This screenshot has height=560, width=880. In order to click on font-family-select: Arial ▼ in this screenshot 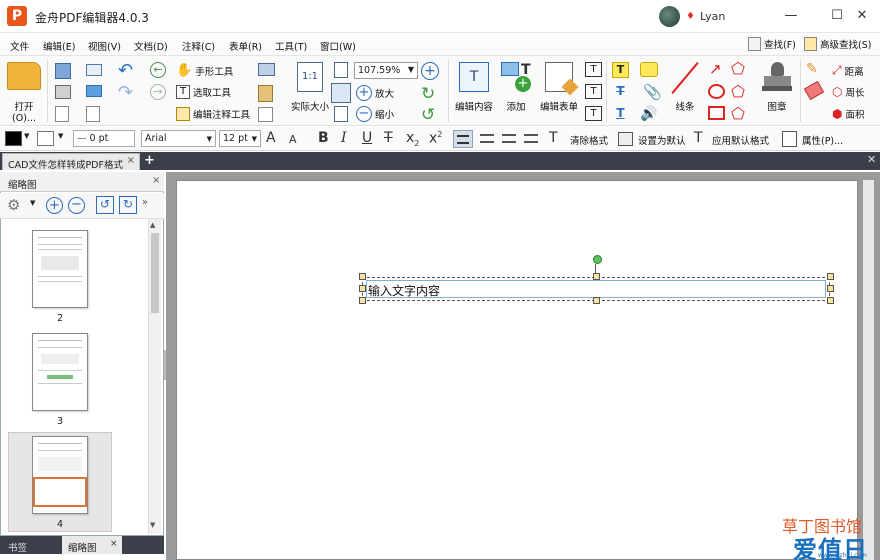, I will do `click(178, 138)`.